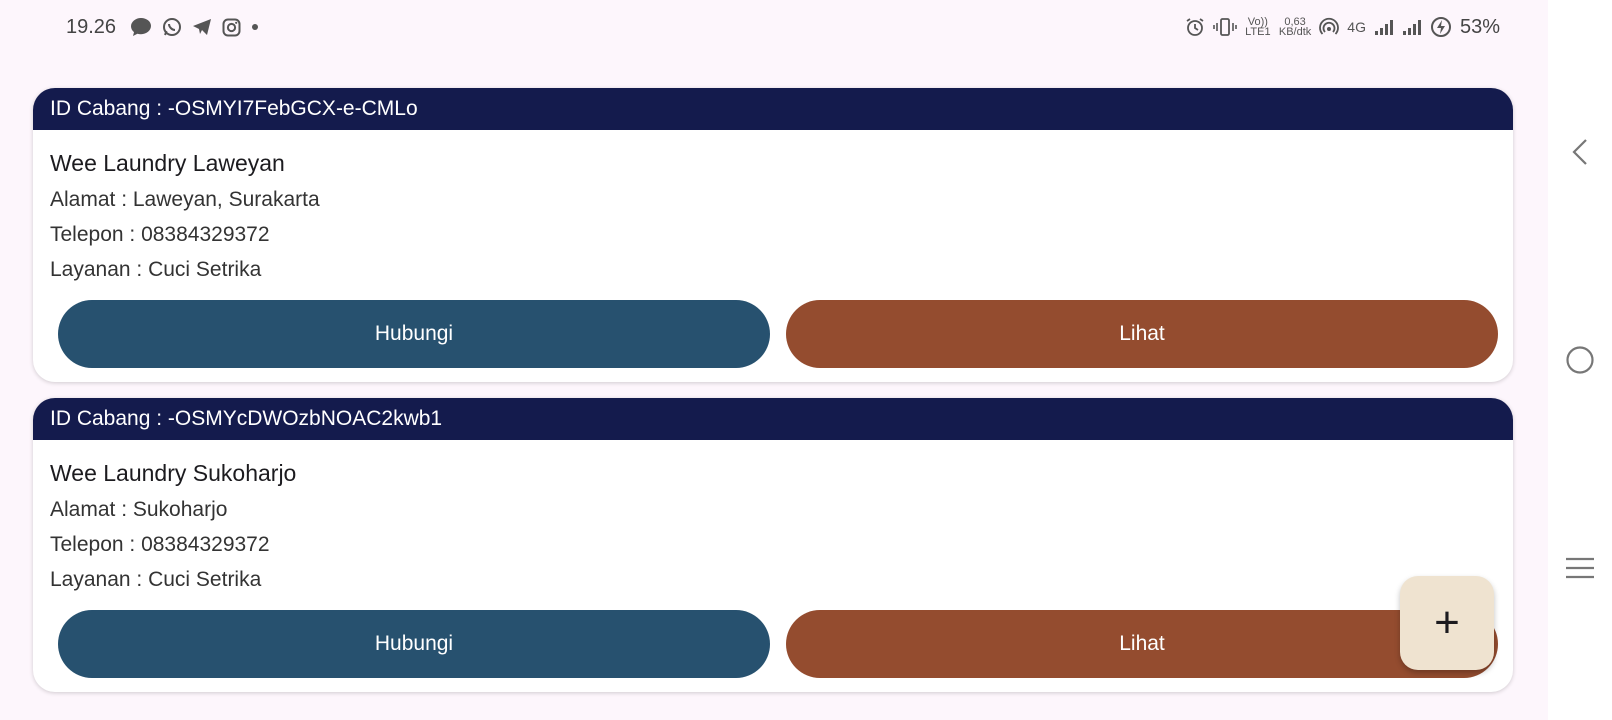 The width and height of the screenshot is (1612, 720). What do you see at coordinates (1195, 27) in the screenshot?
I see `alarm-icon` at bounding box center [1195, 27].